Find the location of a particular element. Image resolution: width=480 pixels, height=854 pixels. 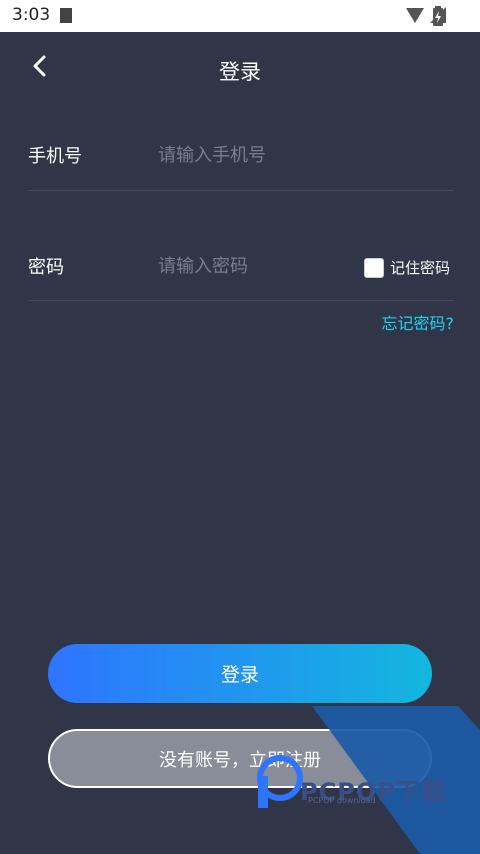

remember-label: 记住密码 is located at coordinates (420, 268).